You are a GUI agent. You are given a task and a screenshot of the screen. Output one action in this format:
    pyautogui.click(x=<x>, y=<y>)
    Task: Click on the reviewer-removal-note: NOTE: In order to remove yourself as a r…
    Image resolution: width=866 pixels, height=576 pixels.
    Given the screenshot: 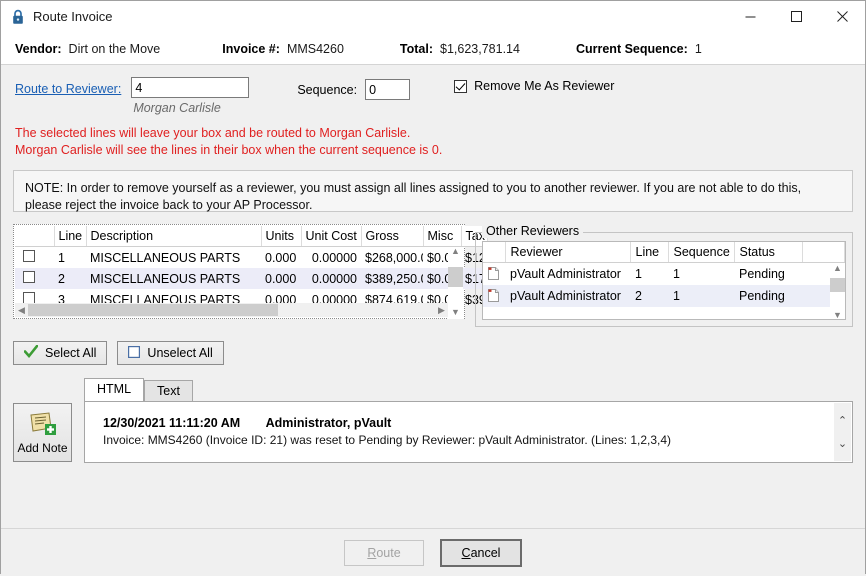 What is the action you would take?
    pyautogui.click(x=433, y=191)
    